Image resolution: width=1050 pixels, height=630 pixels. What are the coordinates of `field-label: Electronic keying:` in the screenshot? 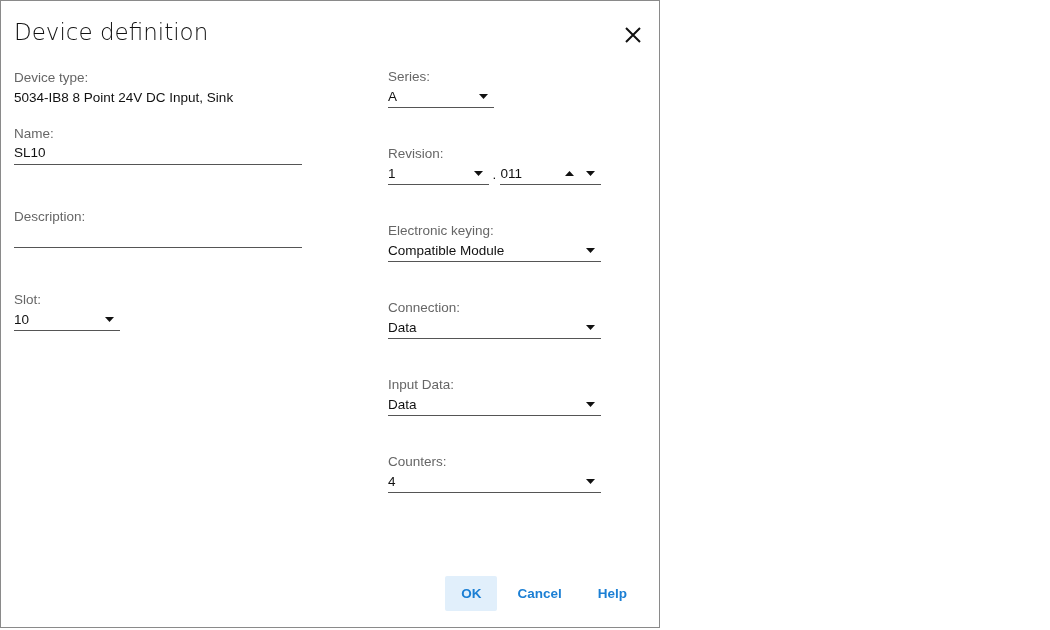 It's located at (441, 231).